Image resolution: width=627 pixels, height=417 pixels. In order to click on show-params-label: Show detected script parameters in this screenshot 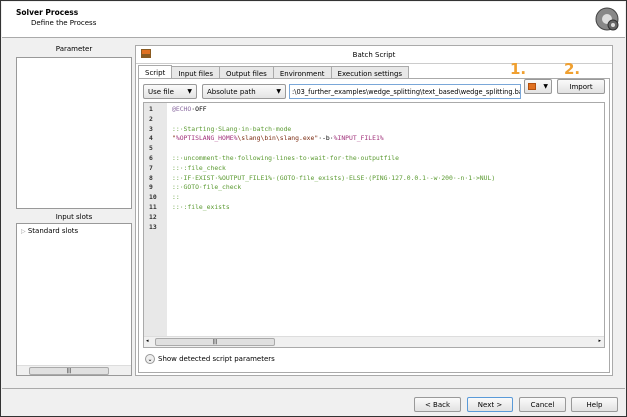, I will do `click(216, 359)`.